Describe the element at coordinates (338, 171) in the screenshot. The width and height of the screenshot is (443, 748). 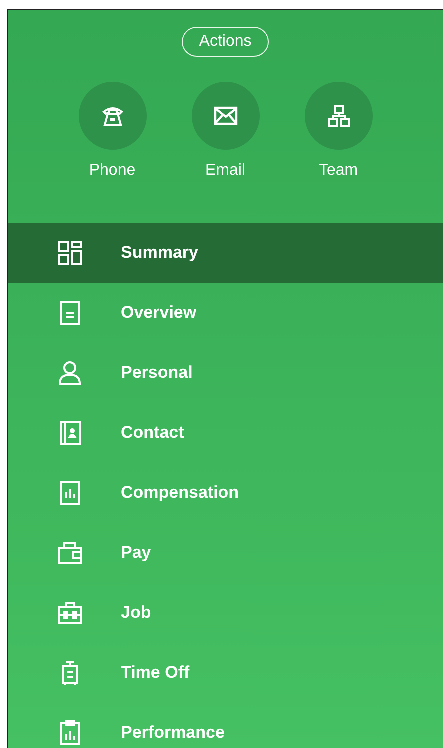
I see `action-label: Team` at that location.